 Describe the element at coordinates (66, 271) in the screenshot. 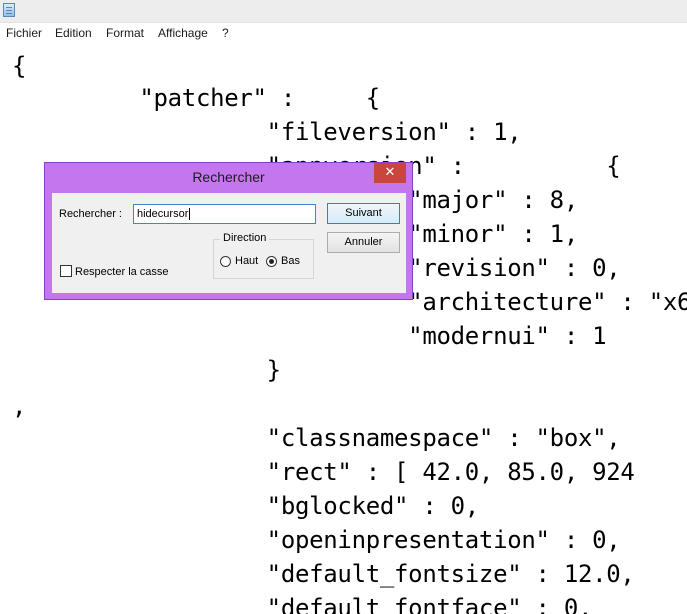

I see `match-case-checkbox` at that location.